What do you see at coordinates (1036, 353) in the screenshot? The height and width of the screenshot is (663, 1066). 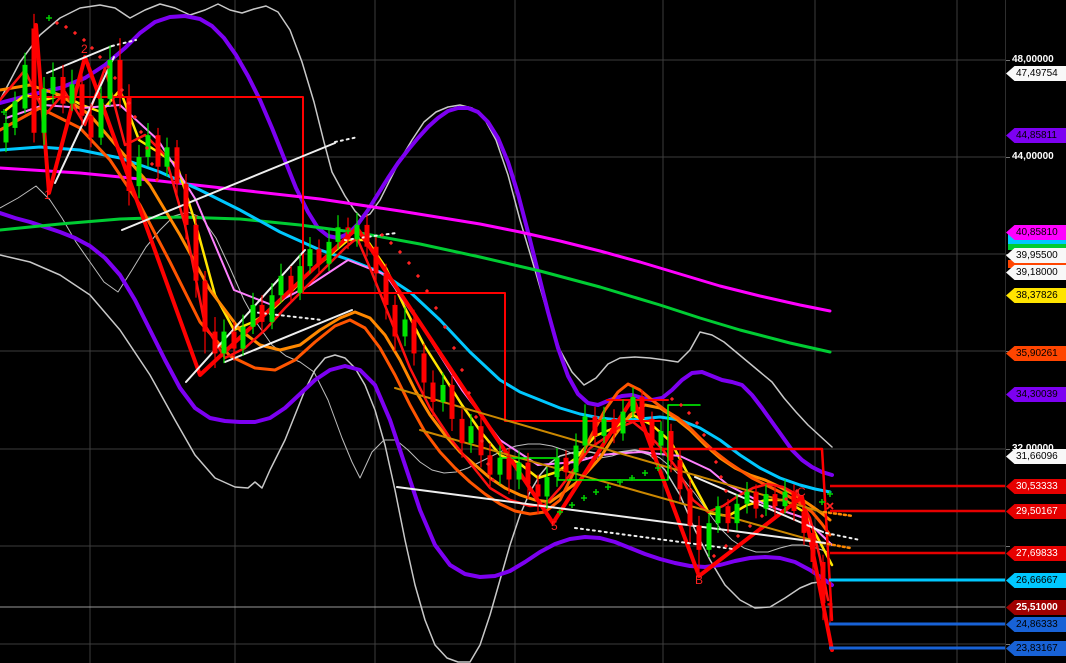 I see `price-tag-35,90261: 35,90261` at bounding box center [1036, 353].